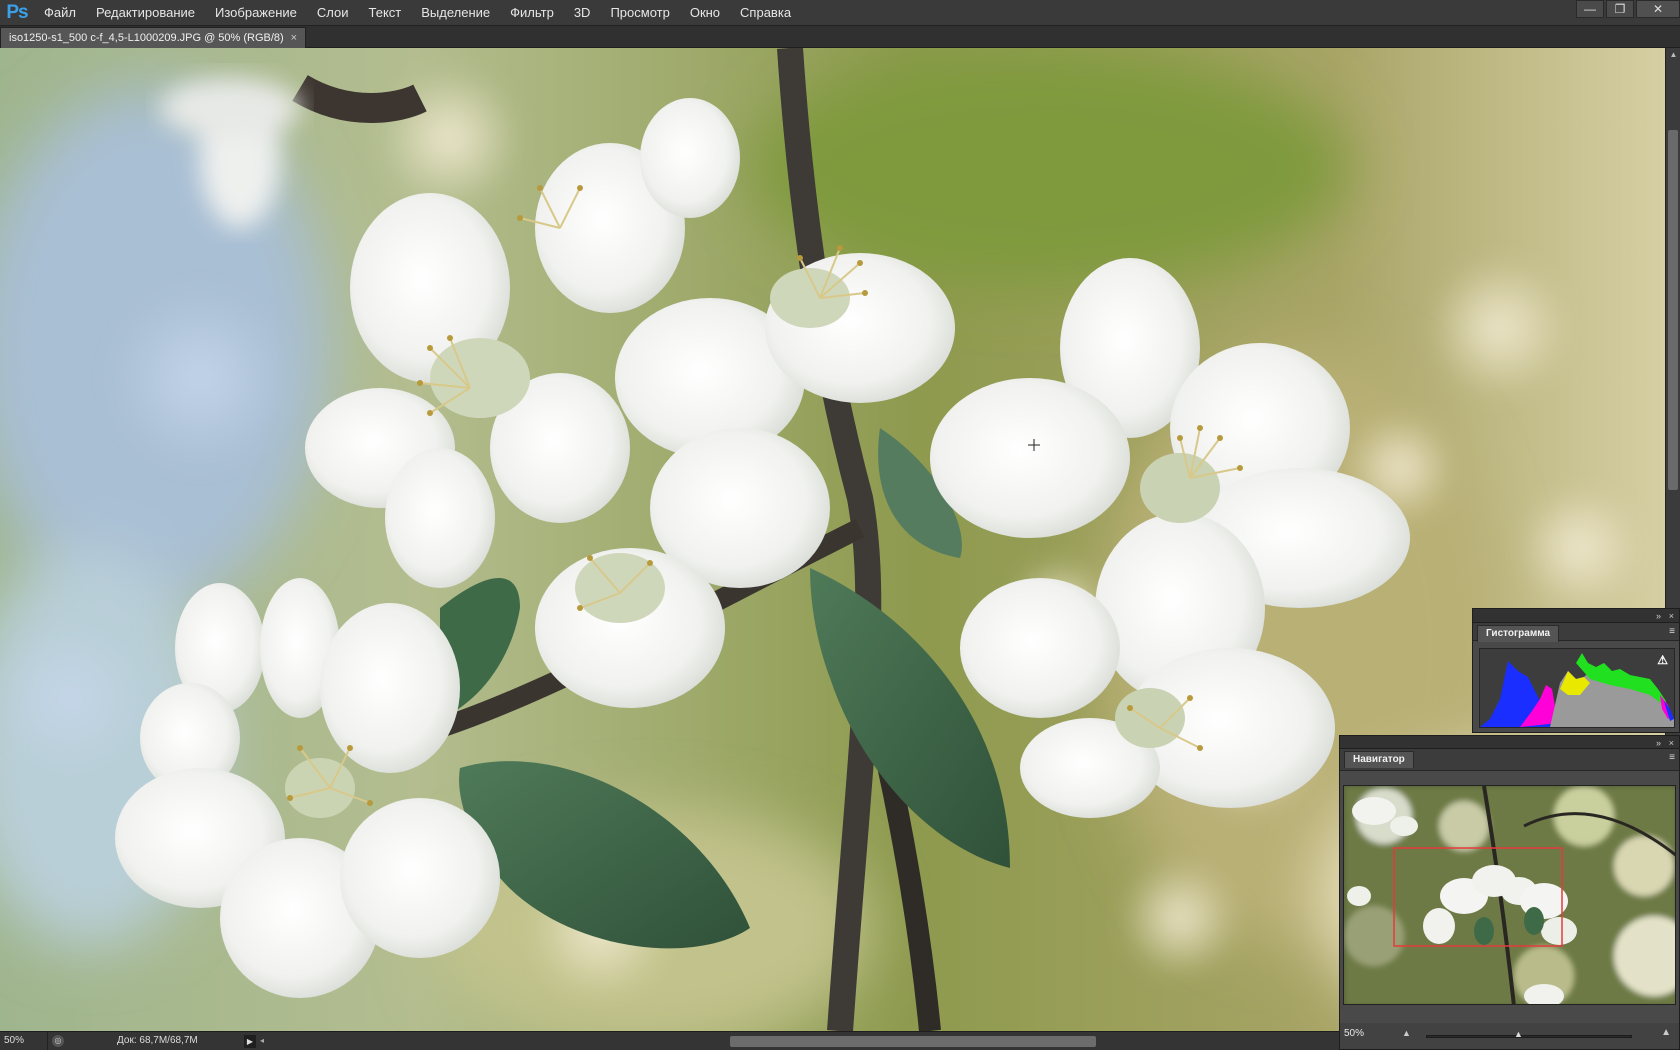 This screenshot has height=1050, width=1680. Describe the element at coordinates (1658, 9) in the screenshot. I see `close-icon: ✕` at that location.